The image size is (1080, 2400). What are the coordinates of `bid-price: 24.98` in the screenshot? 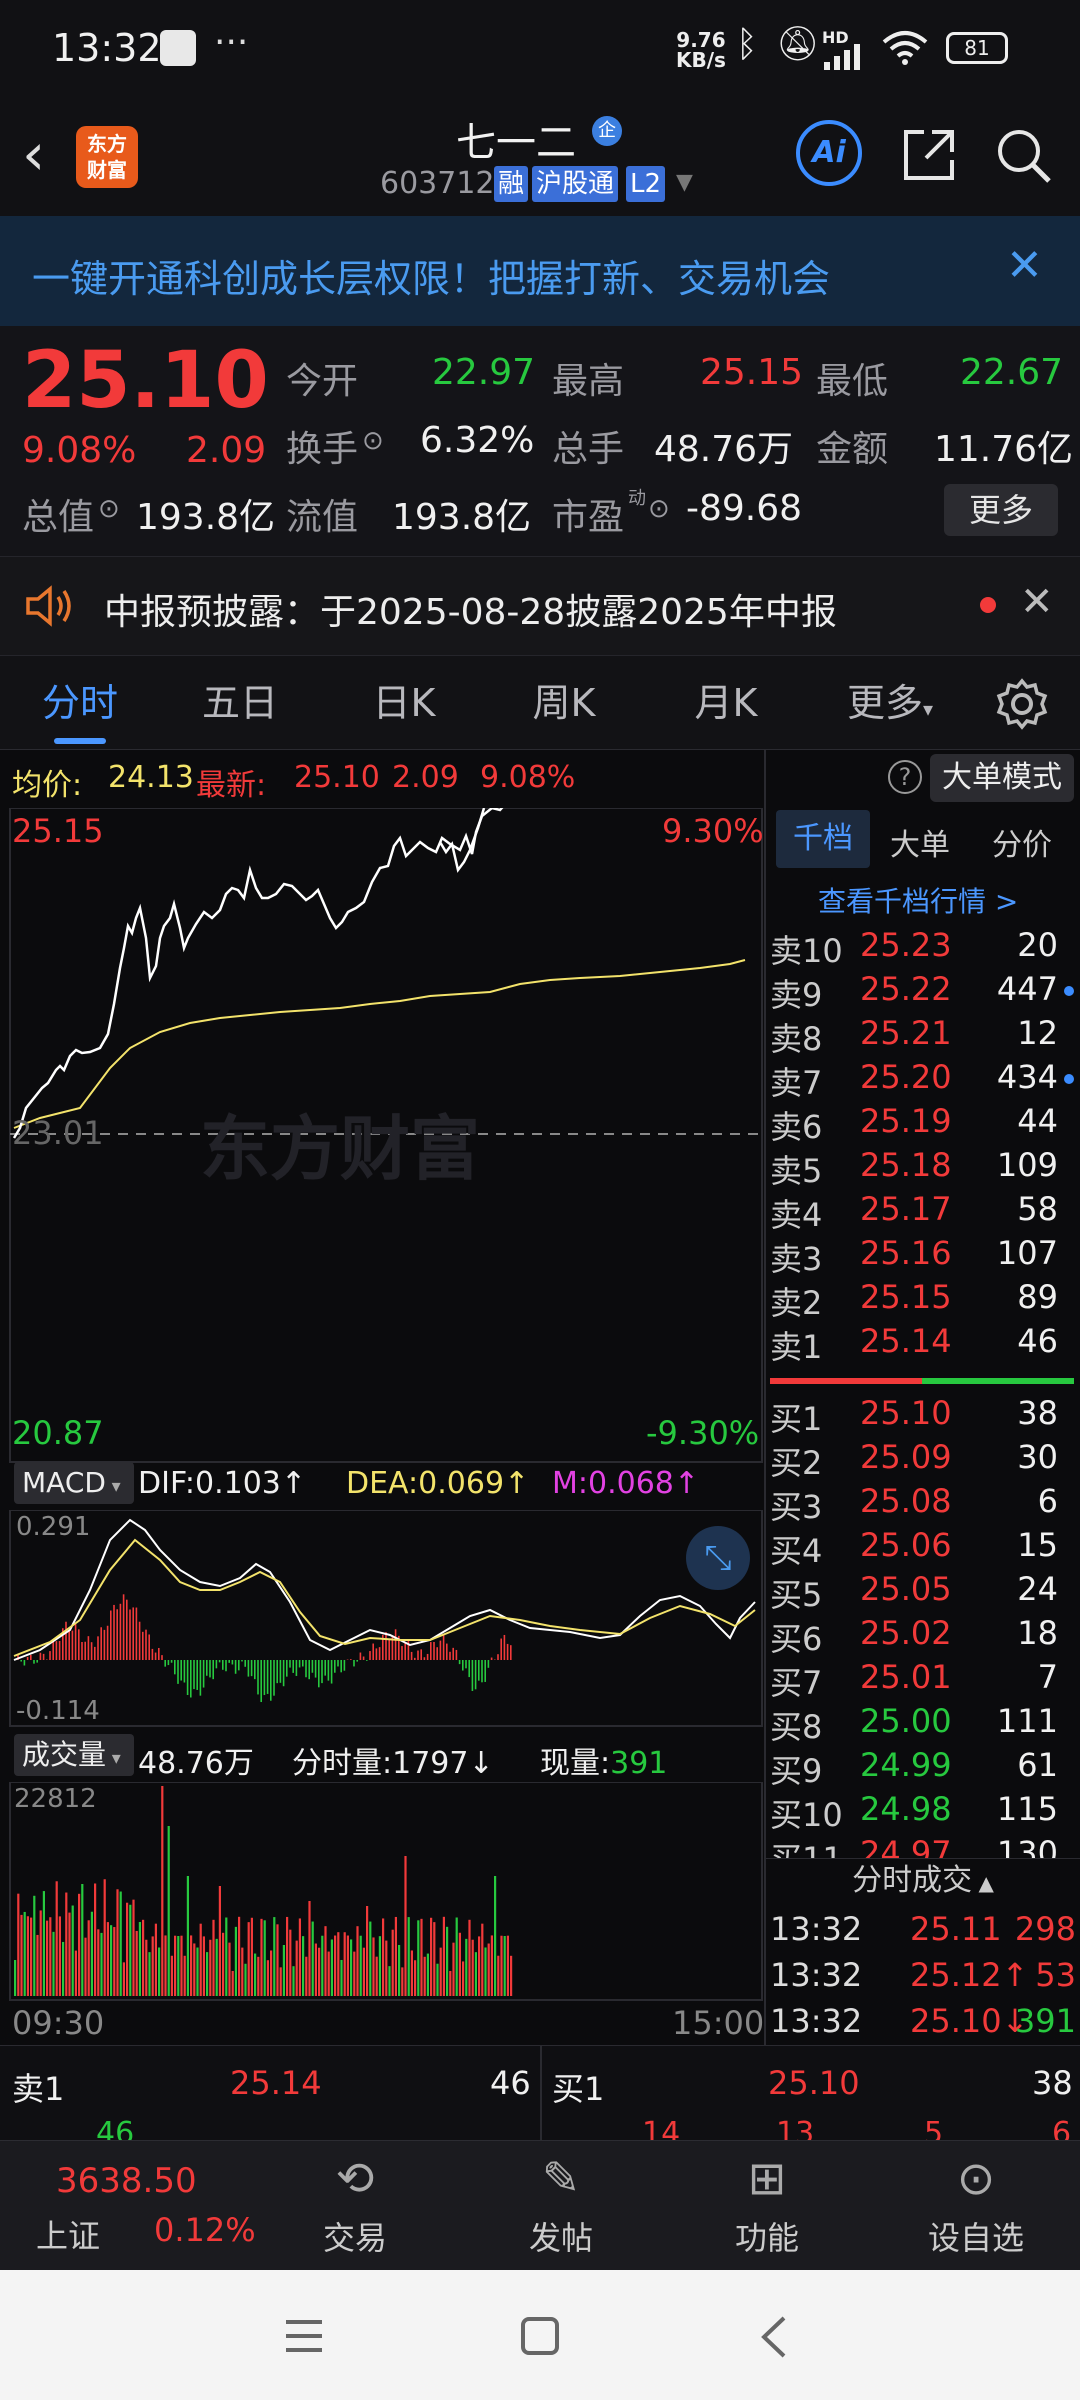 It's located at (906, 1809).